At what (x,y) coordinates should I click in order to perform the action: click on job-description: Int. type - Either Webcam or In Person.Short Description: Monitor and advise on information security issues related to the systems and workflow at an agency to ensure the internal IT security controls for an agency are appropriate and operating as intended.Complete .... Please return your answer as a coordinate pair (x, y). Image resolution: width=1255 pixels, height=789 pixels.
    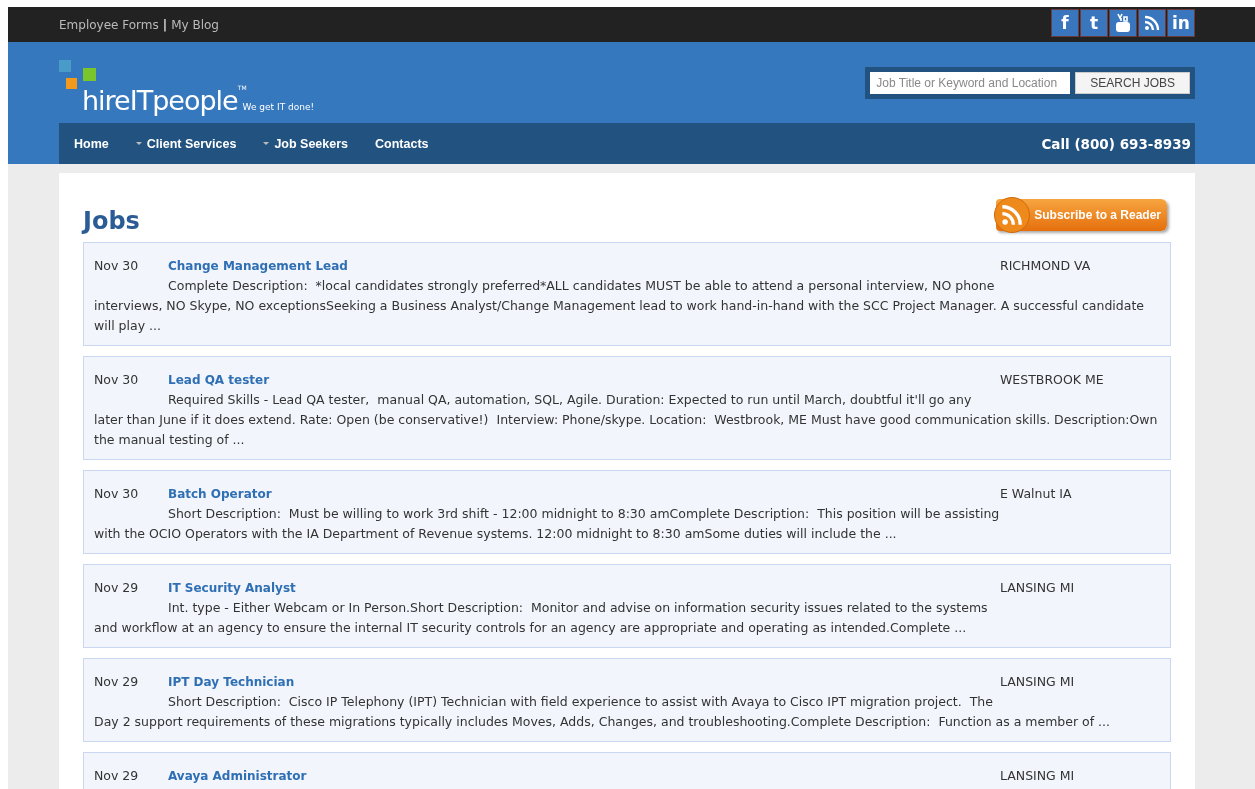
    Looking at the image, I should click on (541, 618).